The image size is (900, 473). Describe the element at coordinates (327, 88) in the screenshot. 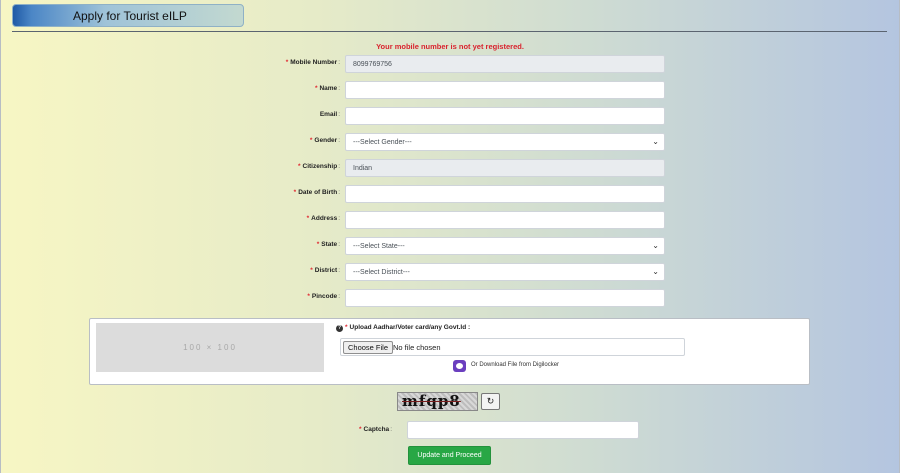

I see `name-label: * Name:` at that location.